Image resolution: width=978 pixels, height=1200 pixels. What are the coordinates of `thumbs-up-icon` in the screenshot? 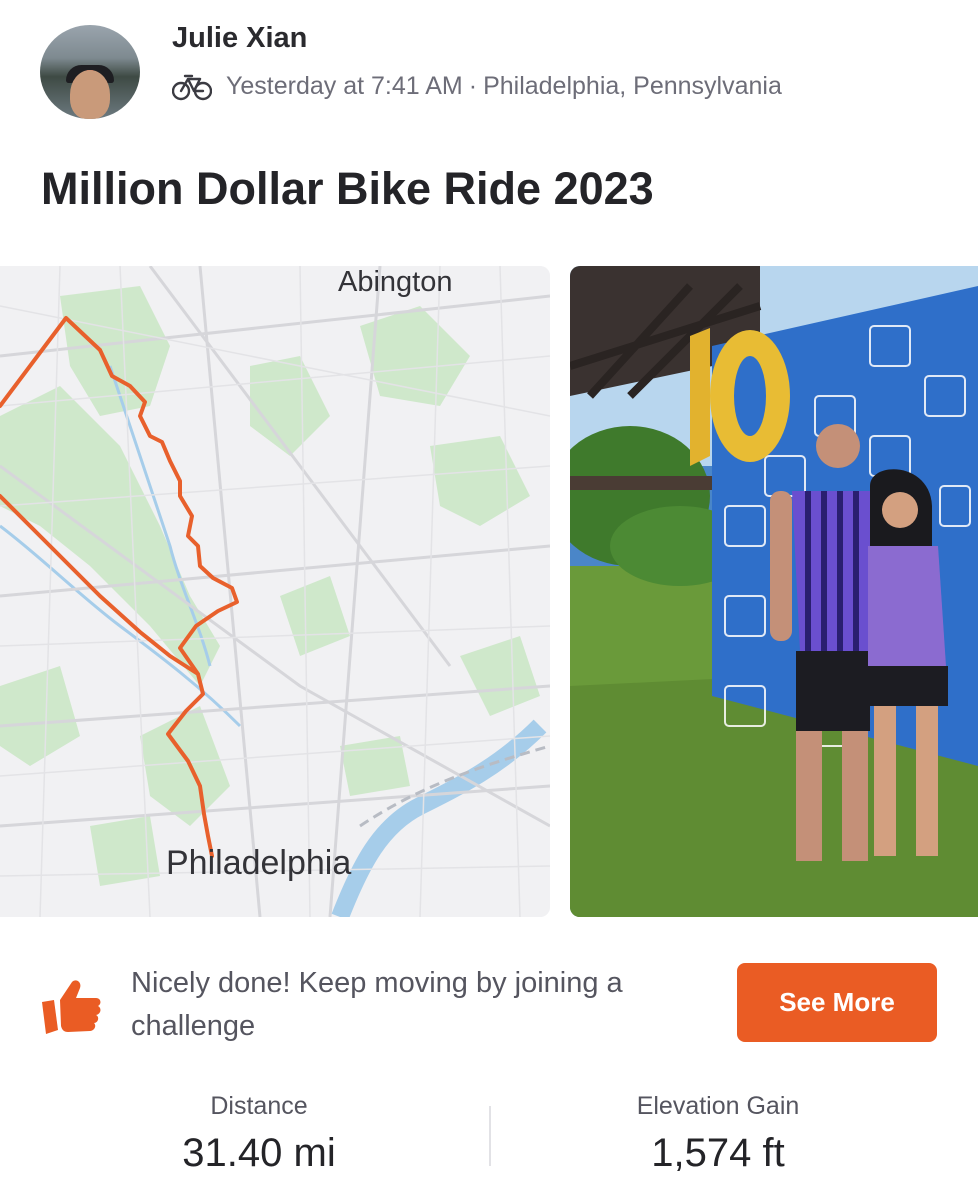 It's located at (71, 1007).